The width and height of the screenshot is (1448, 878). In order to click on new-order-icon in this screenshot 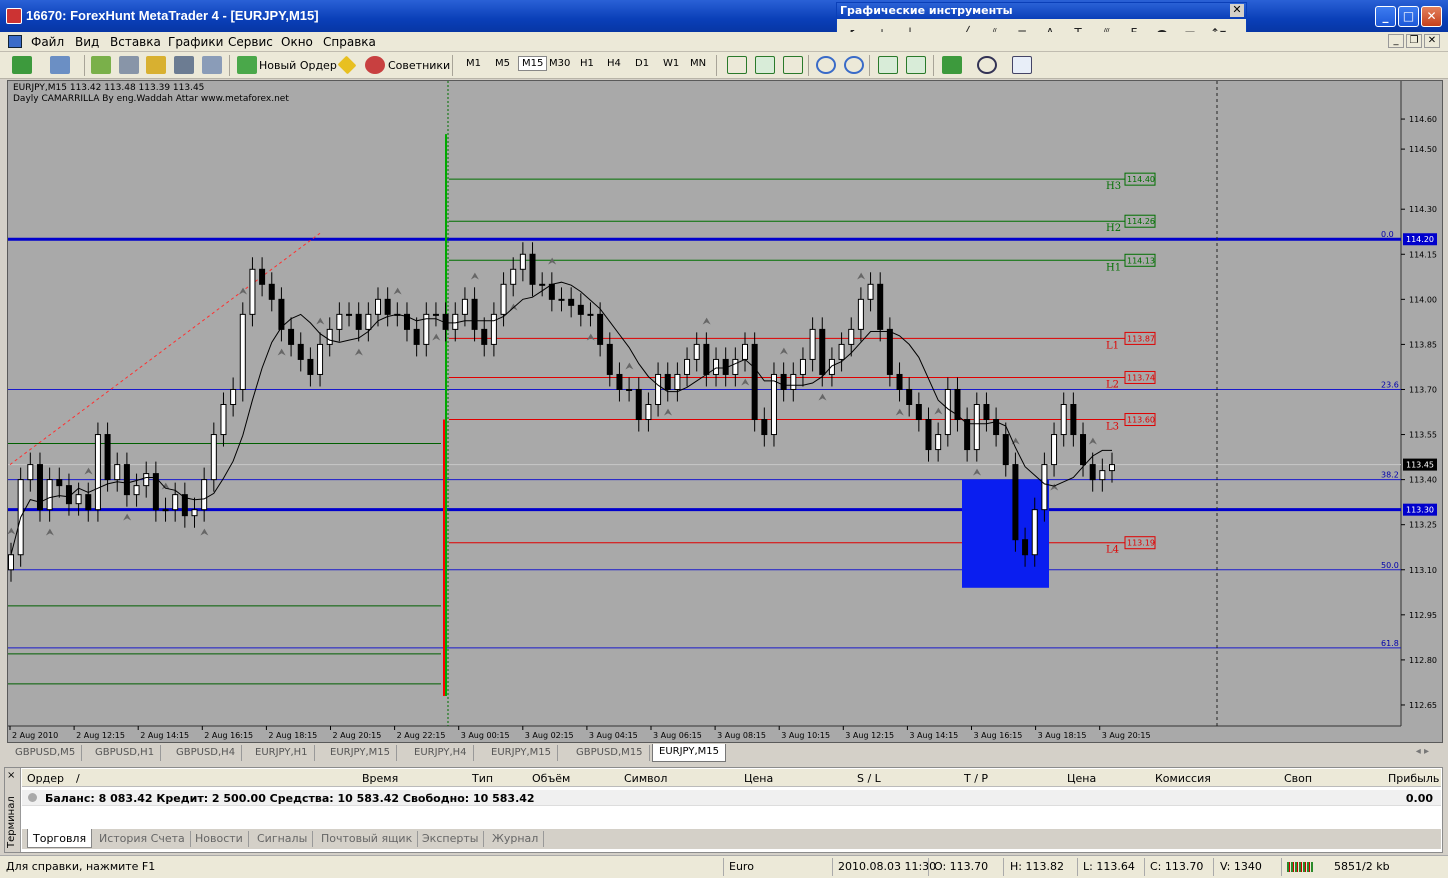, I will do `click(247, 65)`.